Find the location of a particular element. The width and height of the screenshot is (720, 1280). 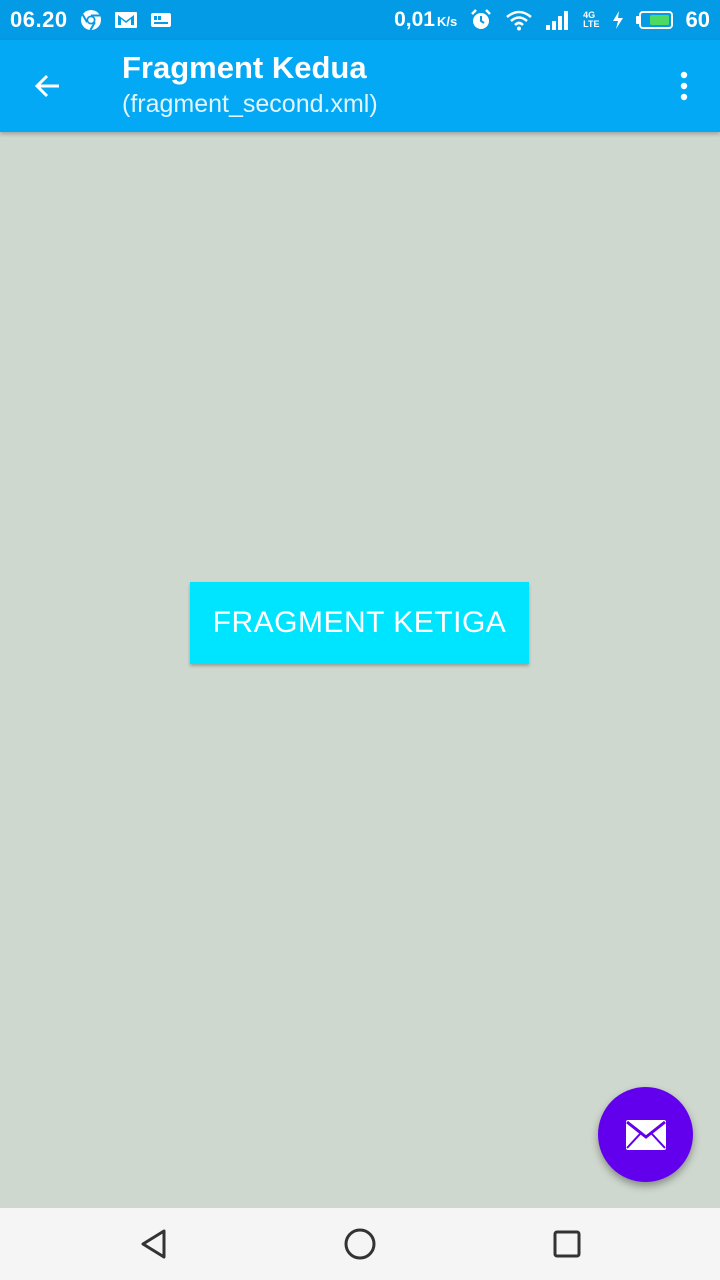

toolbar-titles: Fragment Kedua (fragment_second.xml) is located at coordinates (250, 85).